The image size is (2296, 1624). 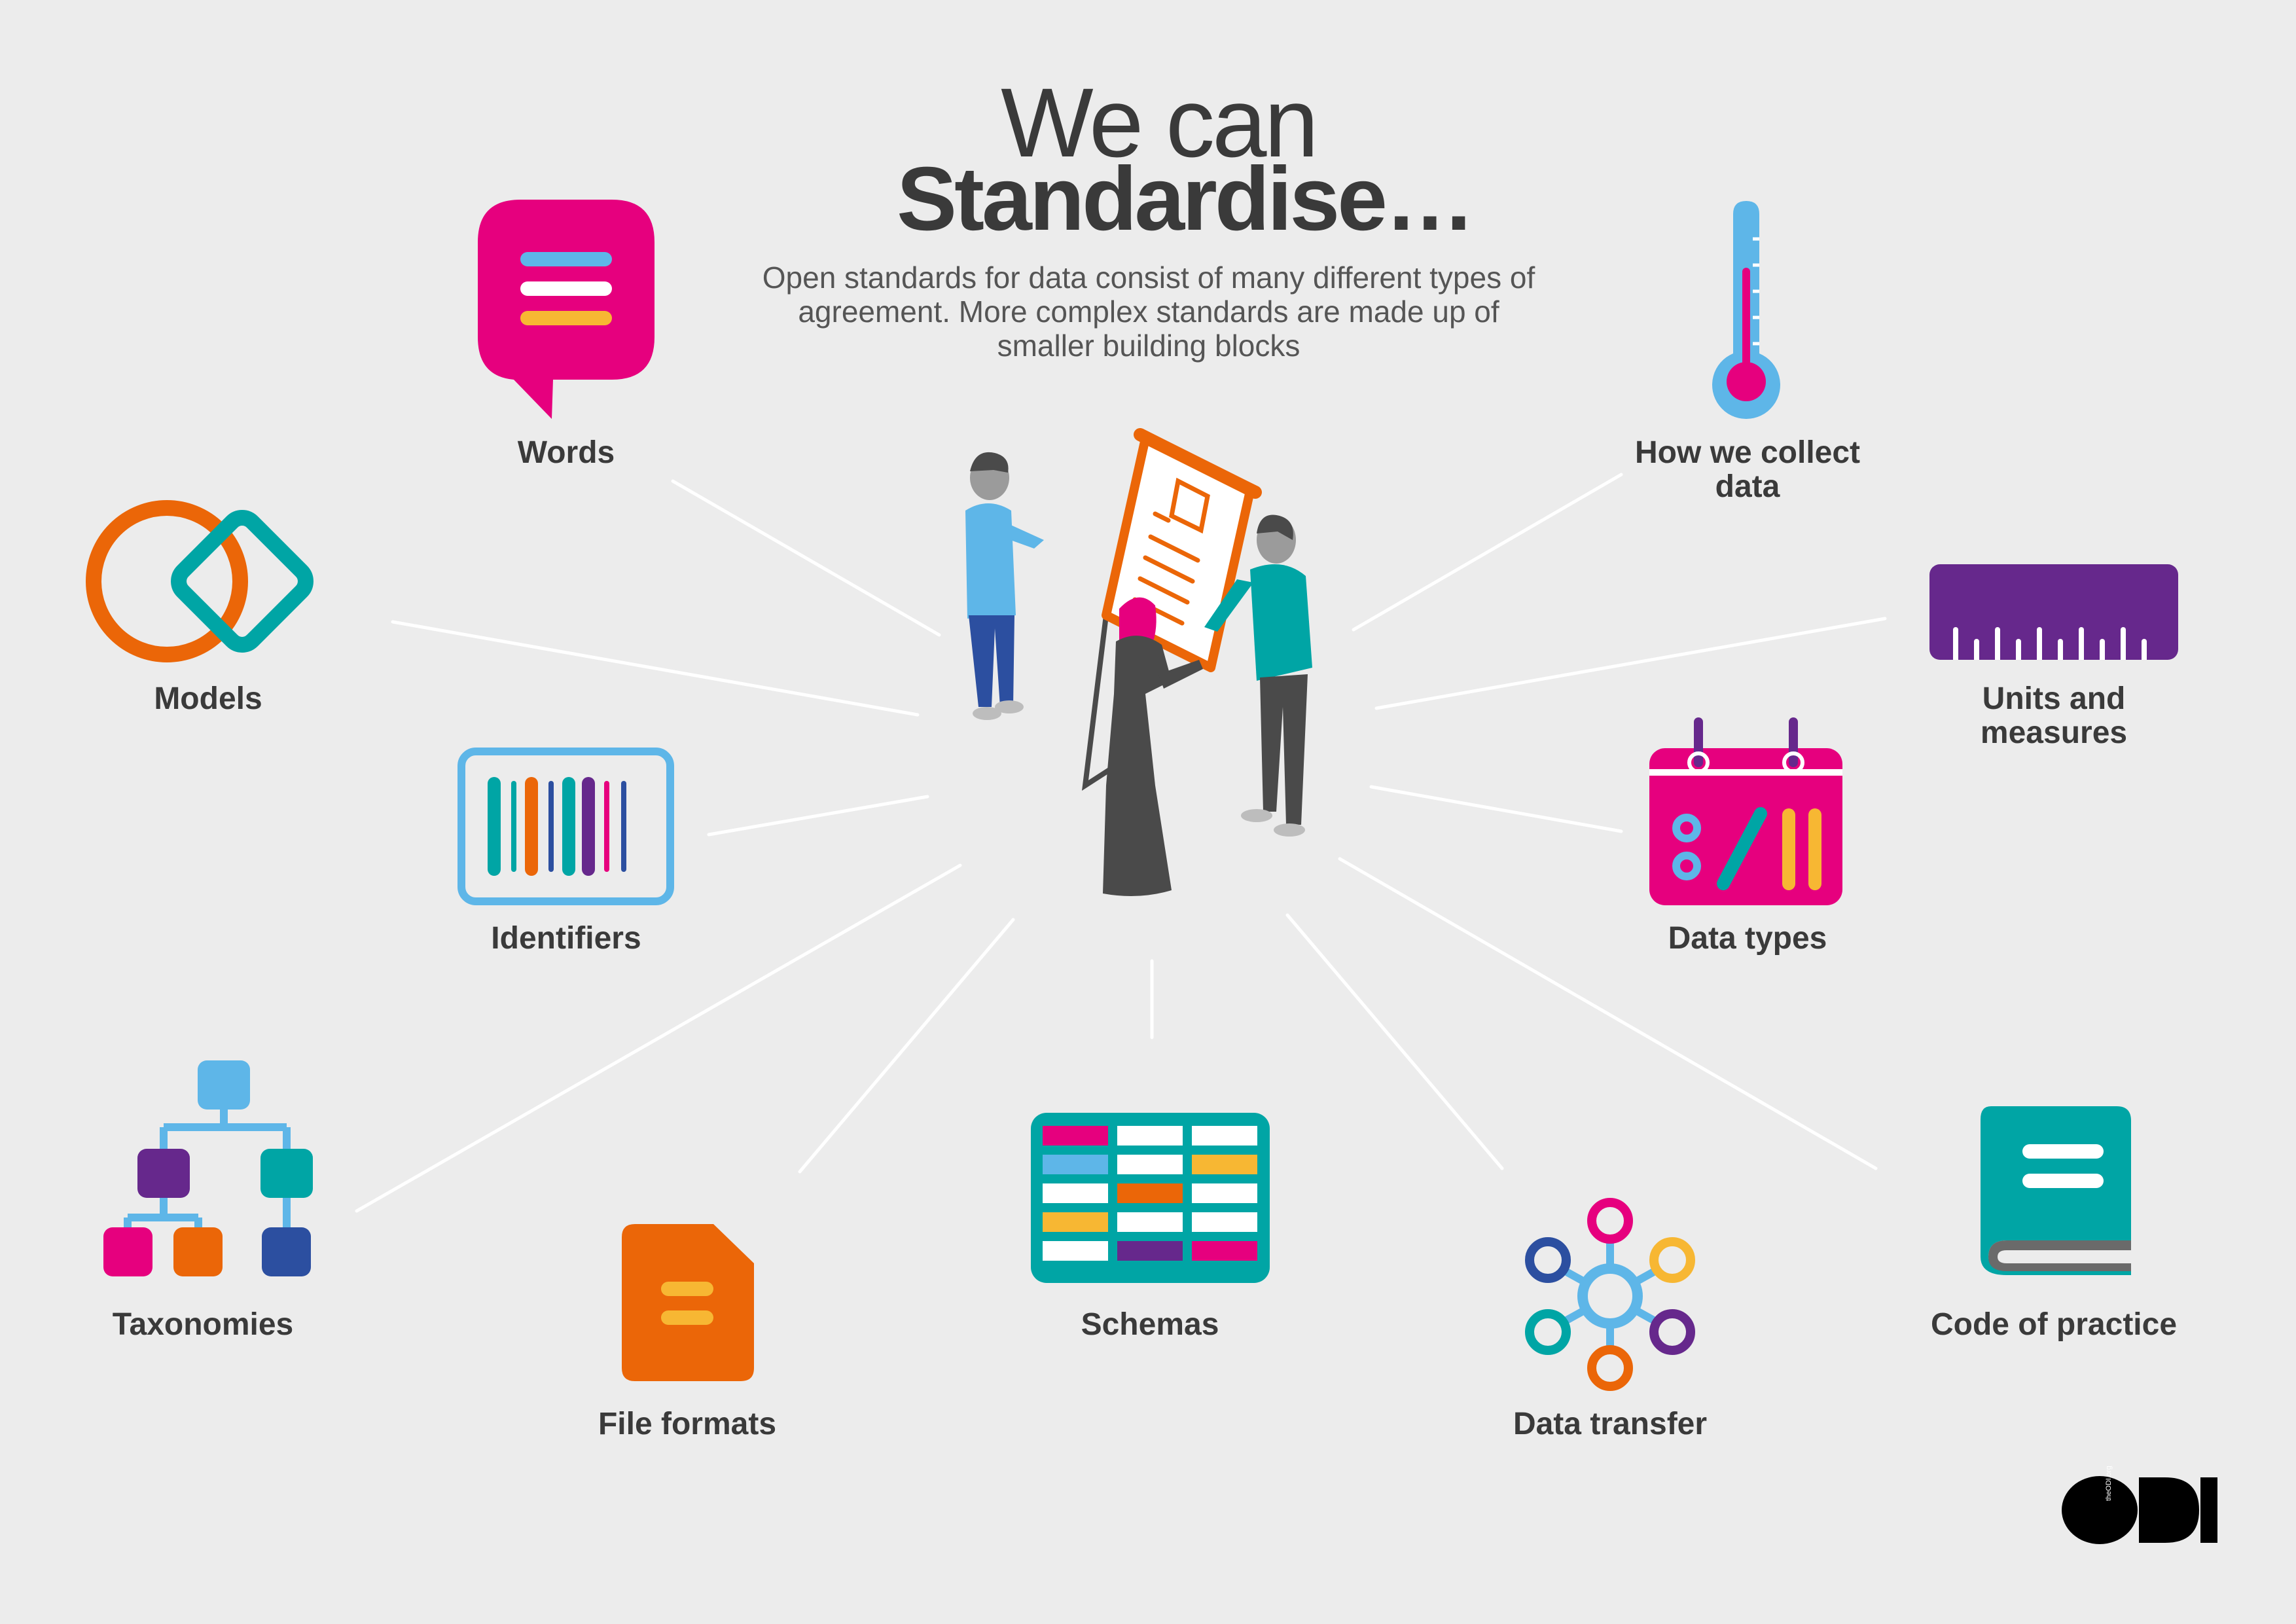 I want to click on document-icon, so click(x=688, y=1302).